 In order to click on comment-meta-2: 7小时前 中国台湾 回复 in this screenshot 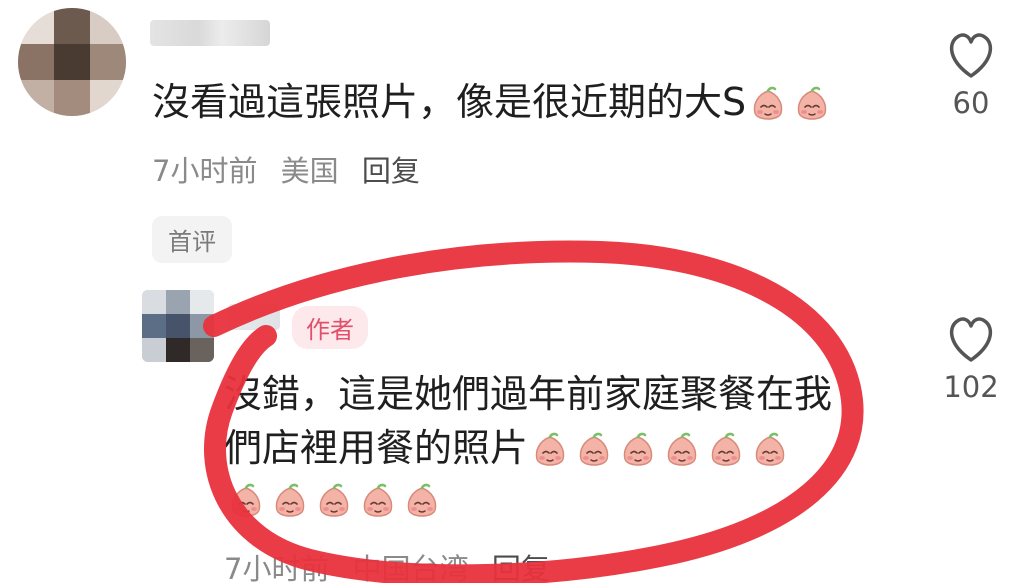, I will do `click(394, 567)`.